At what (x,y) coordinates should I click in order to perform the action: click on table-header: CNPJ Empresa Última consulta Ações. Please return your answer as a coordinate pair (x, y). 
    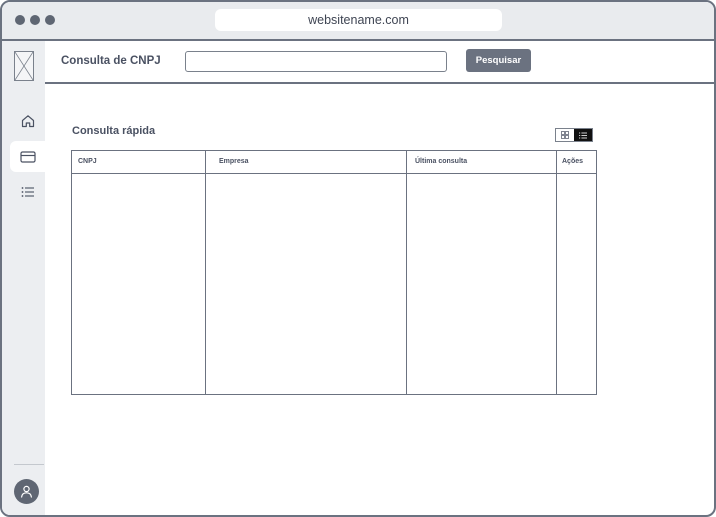
    Looking at the image, I should click on (334, 162).